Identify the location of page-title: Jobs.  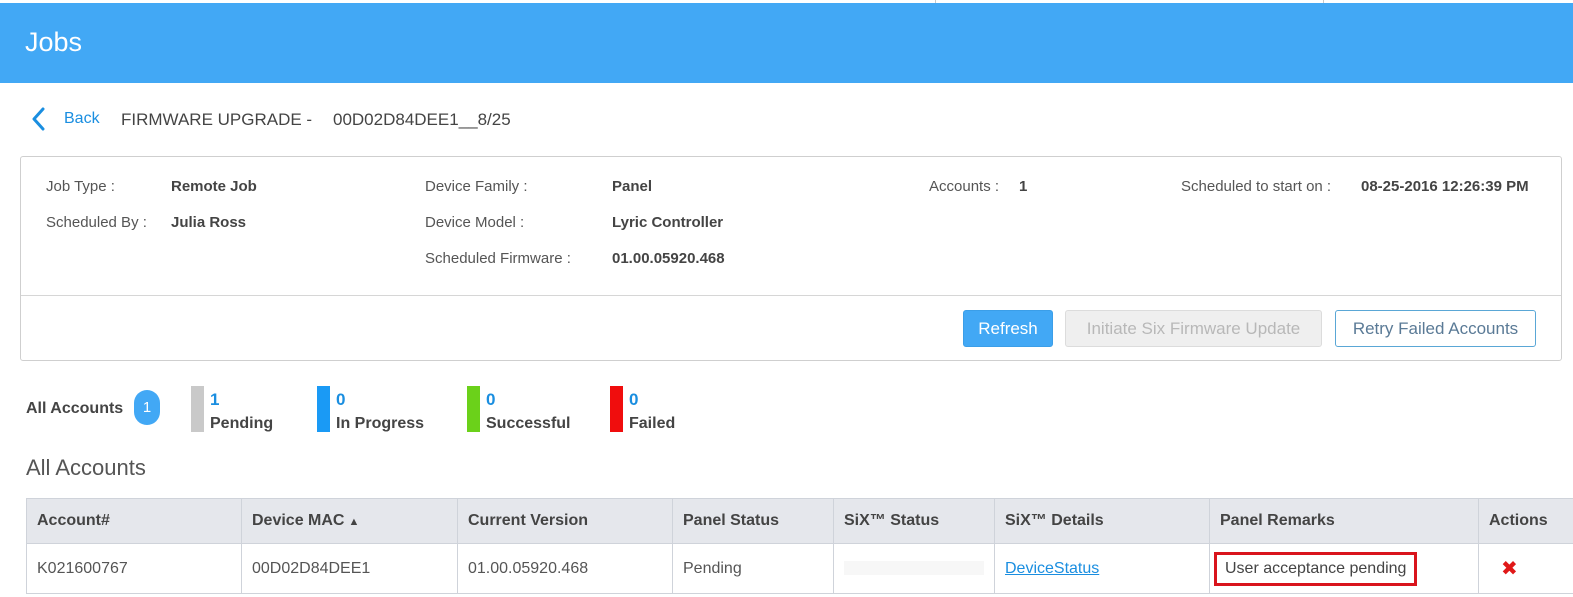
(54, 42).